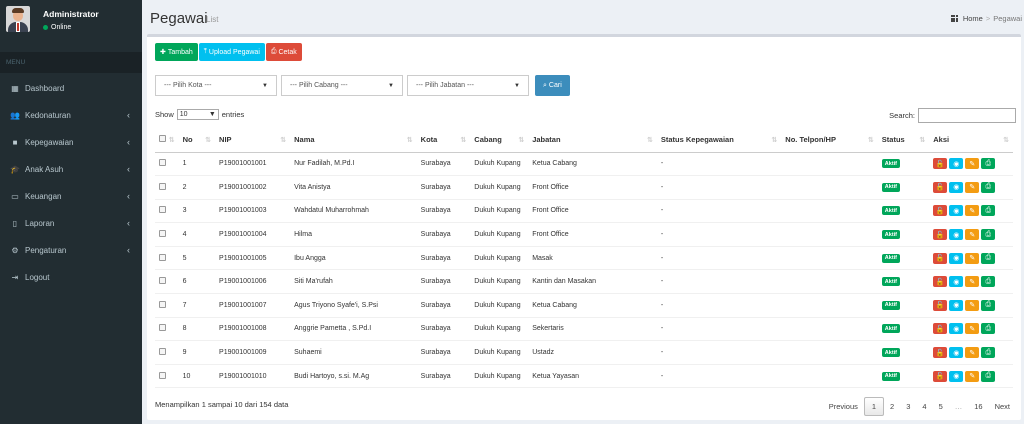  Describe the element at coordinates (71, 142) in the screenshot. I see `sidebar-item-kepegawaian: ■ Kepegawaian ‹` at that location.